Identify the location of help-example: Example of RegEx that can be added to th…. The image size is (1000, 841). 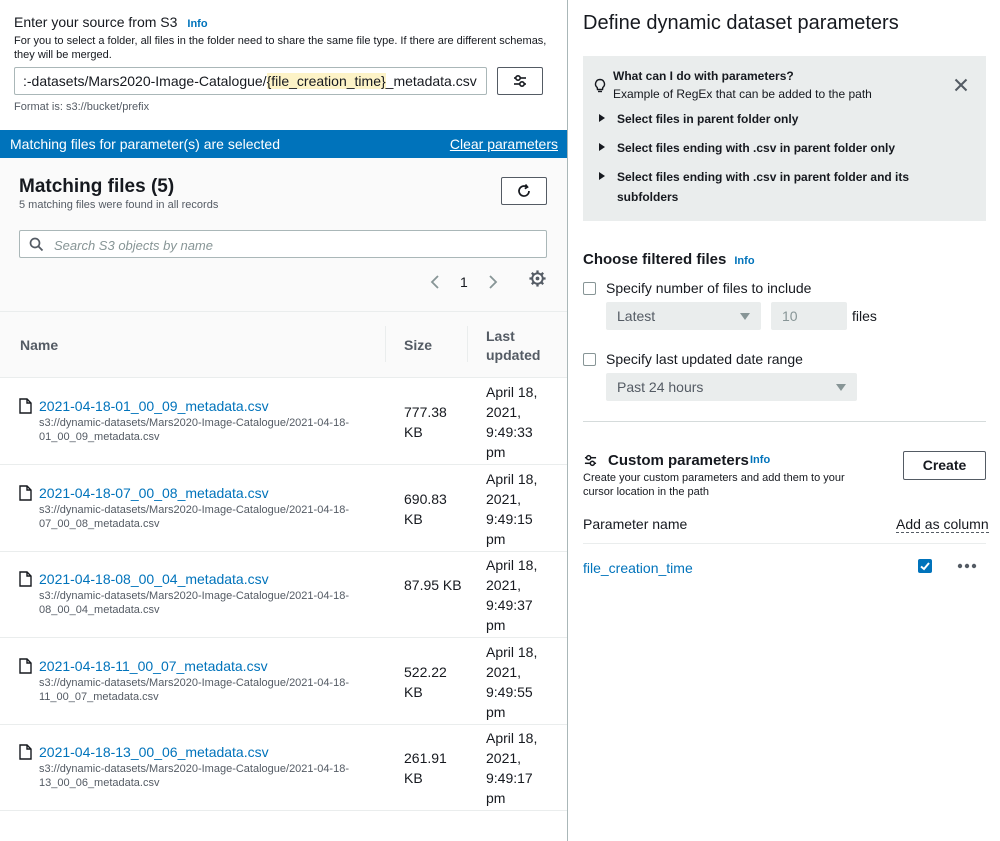
(742, 94).